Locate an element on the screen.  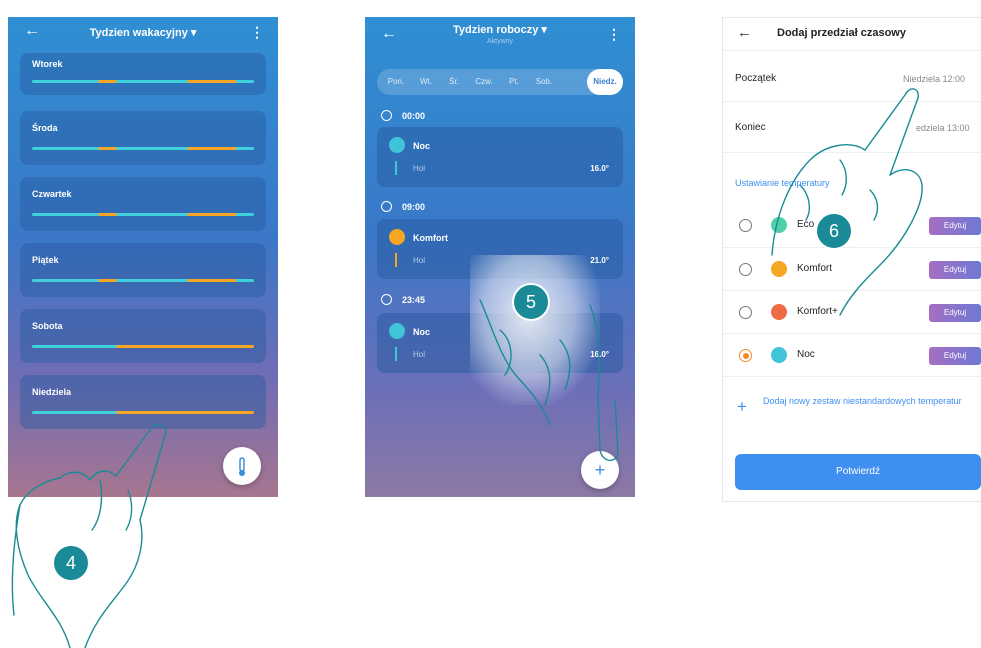
step-badge: 6 is located at coordinates (834, 231).